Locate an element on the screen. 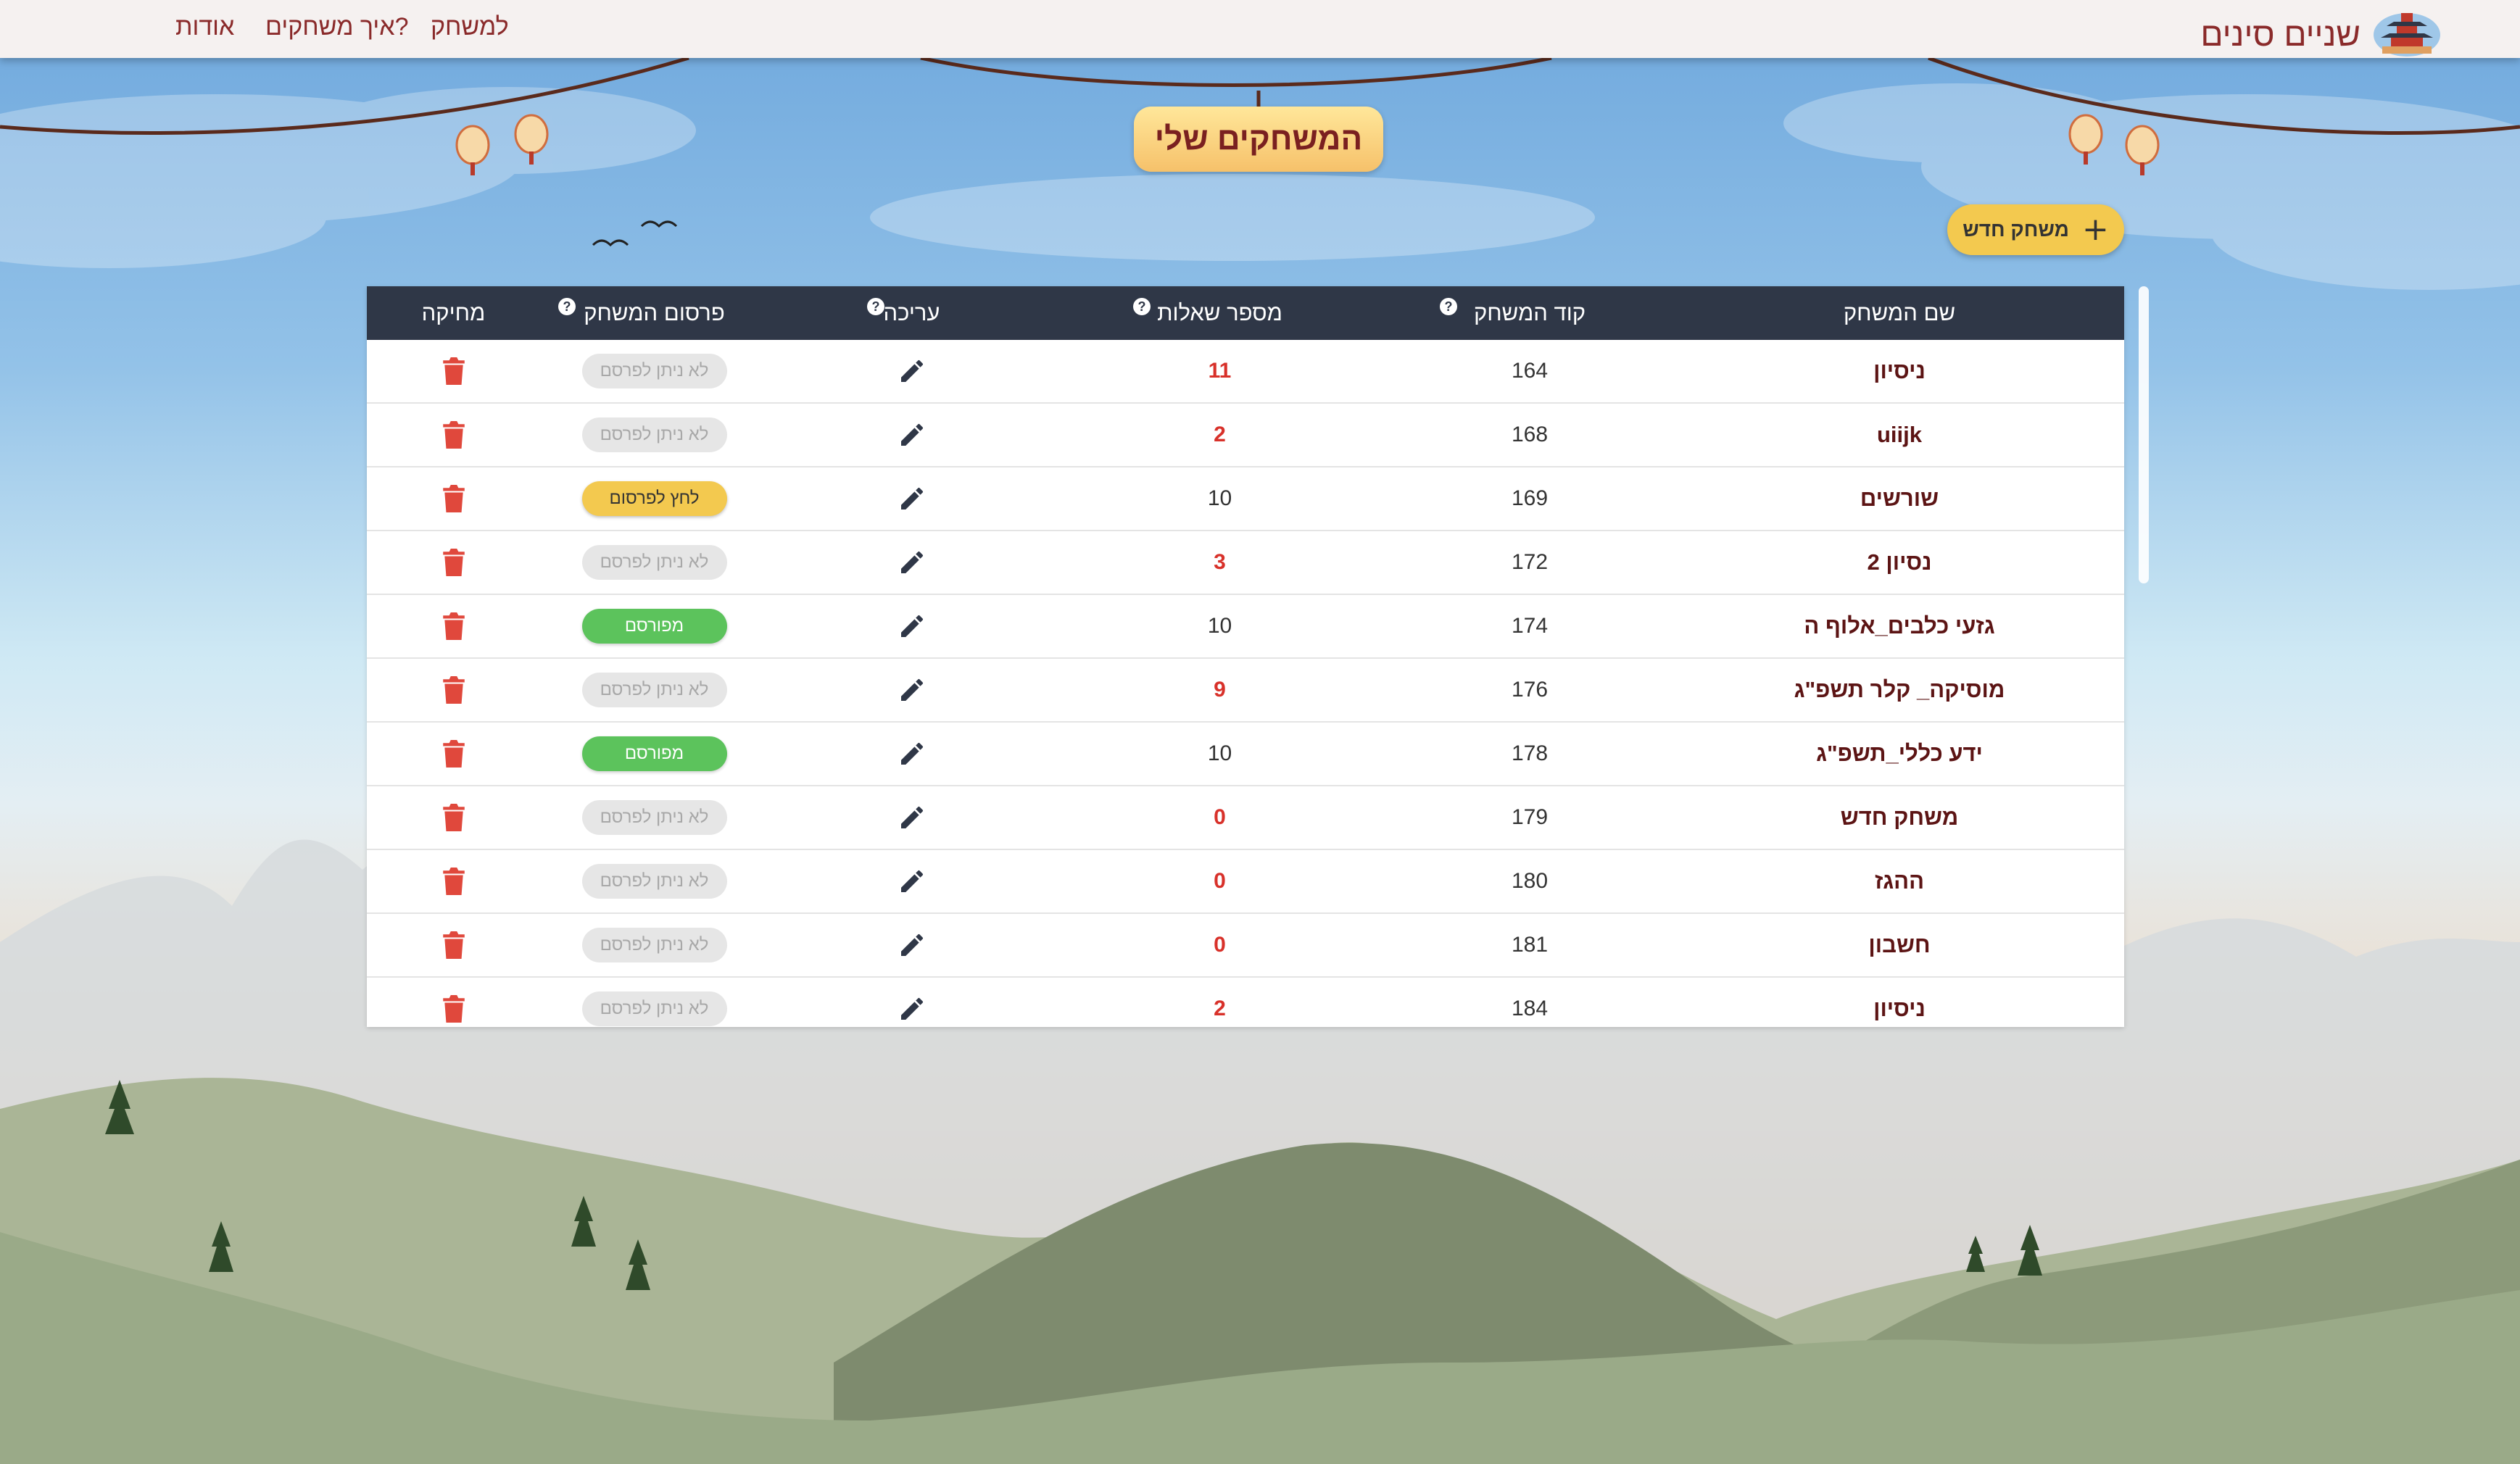  publish-button: לחץ לפרסום is located at coordinates (654, 499).